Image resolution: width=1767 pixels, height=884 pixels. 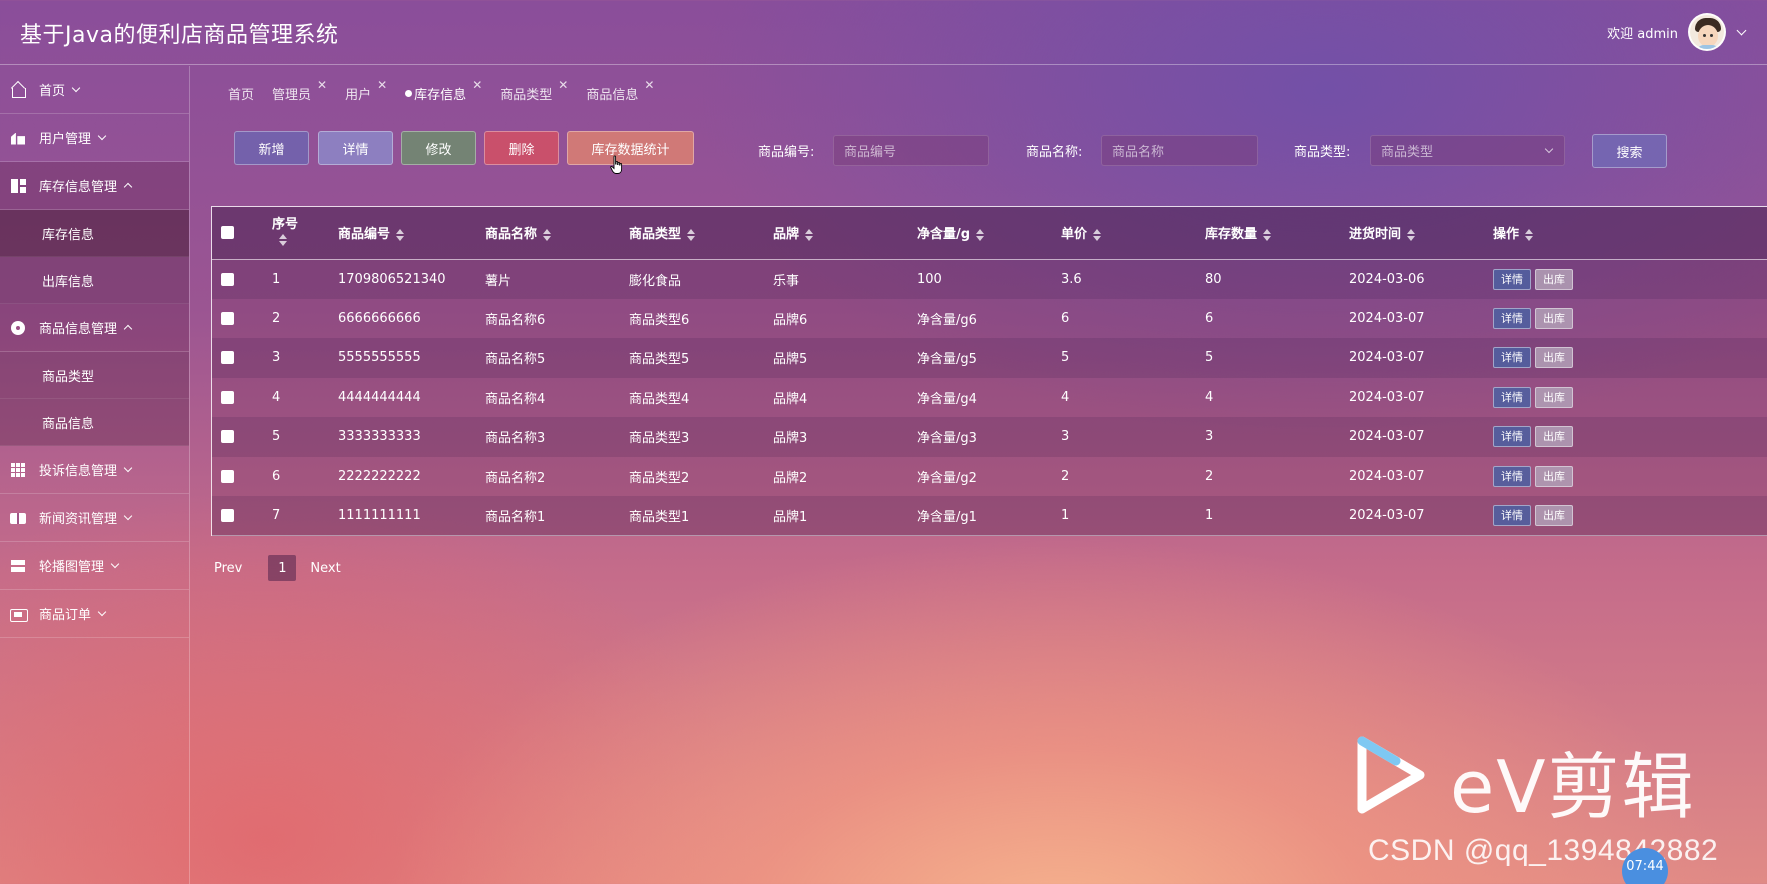 I want to click on sidebar-item-complaints: 投诉信息管理, so click(x=94, y=470).